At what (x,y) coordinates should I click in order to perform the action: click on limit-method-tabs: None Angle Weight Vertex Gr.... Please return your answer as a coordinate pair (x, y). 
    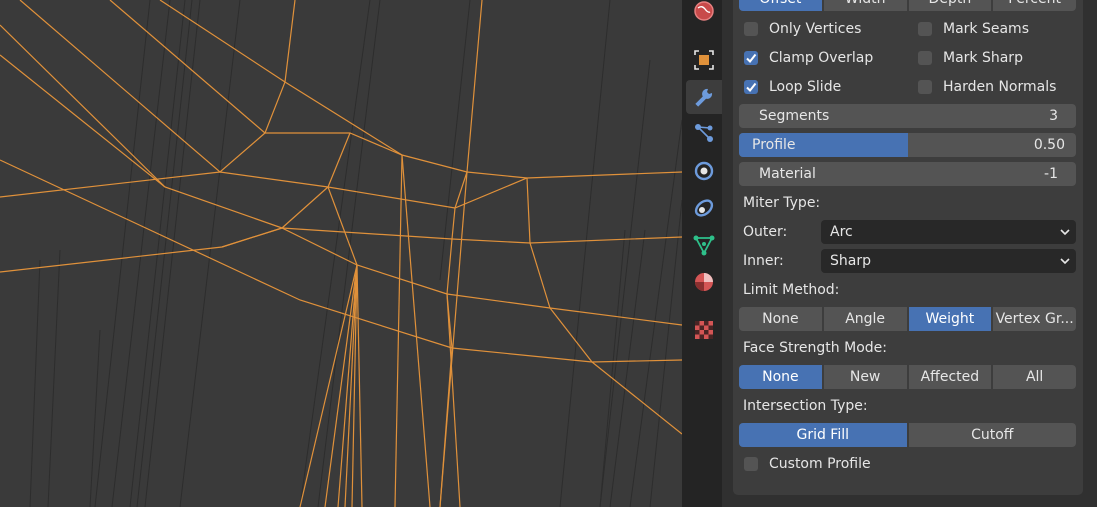
    Looking at the image, I should click on (907, 319).